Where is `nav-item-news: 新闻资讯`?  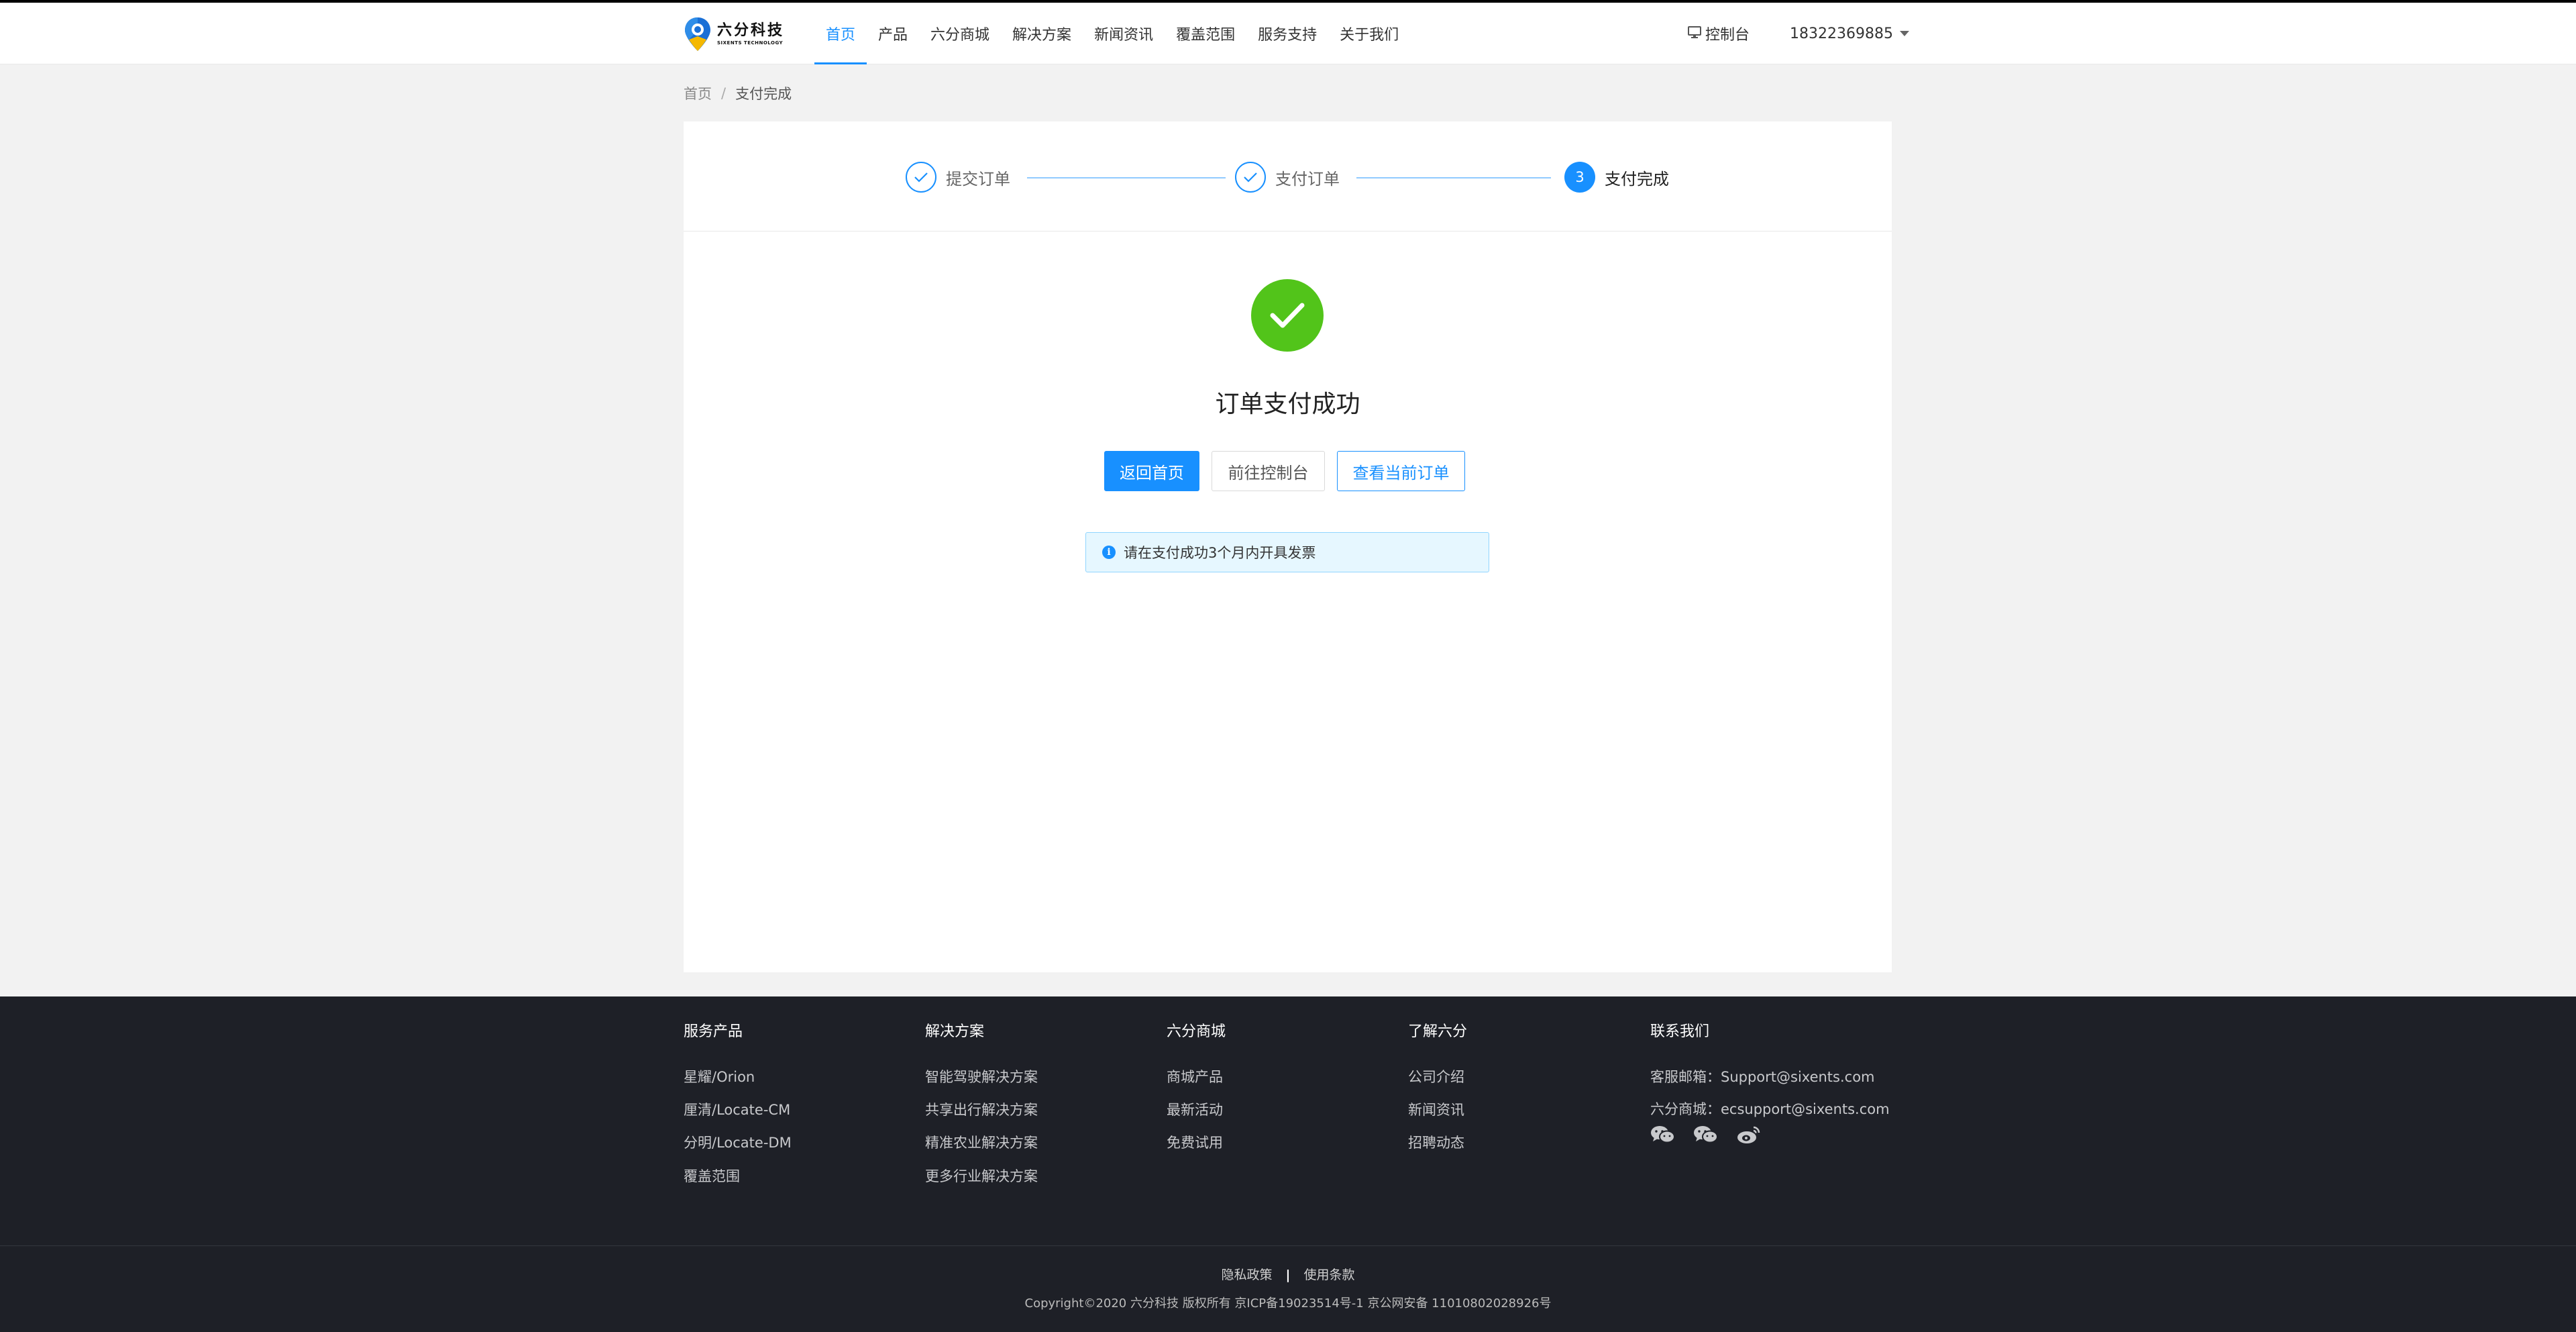 nav-item-news: 新闻资讯 is located at coordinates (1124, 33).